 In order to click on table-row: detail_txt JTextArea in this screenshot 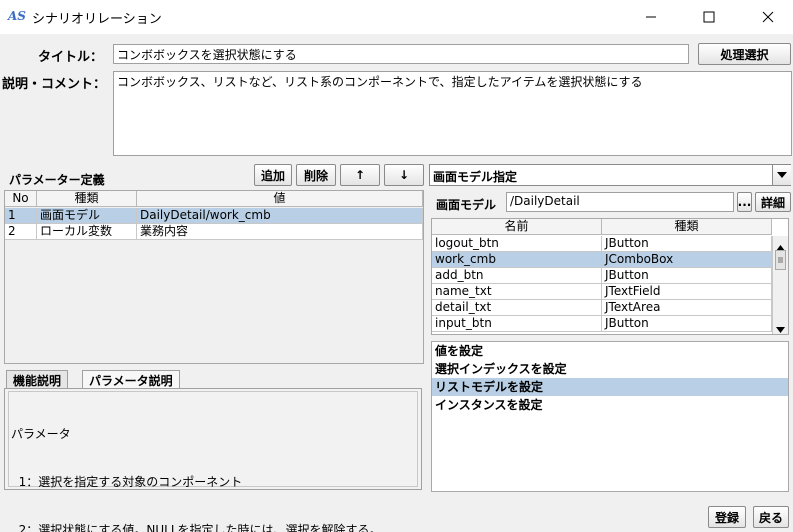, I will do `click(602, 308)`.